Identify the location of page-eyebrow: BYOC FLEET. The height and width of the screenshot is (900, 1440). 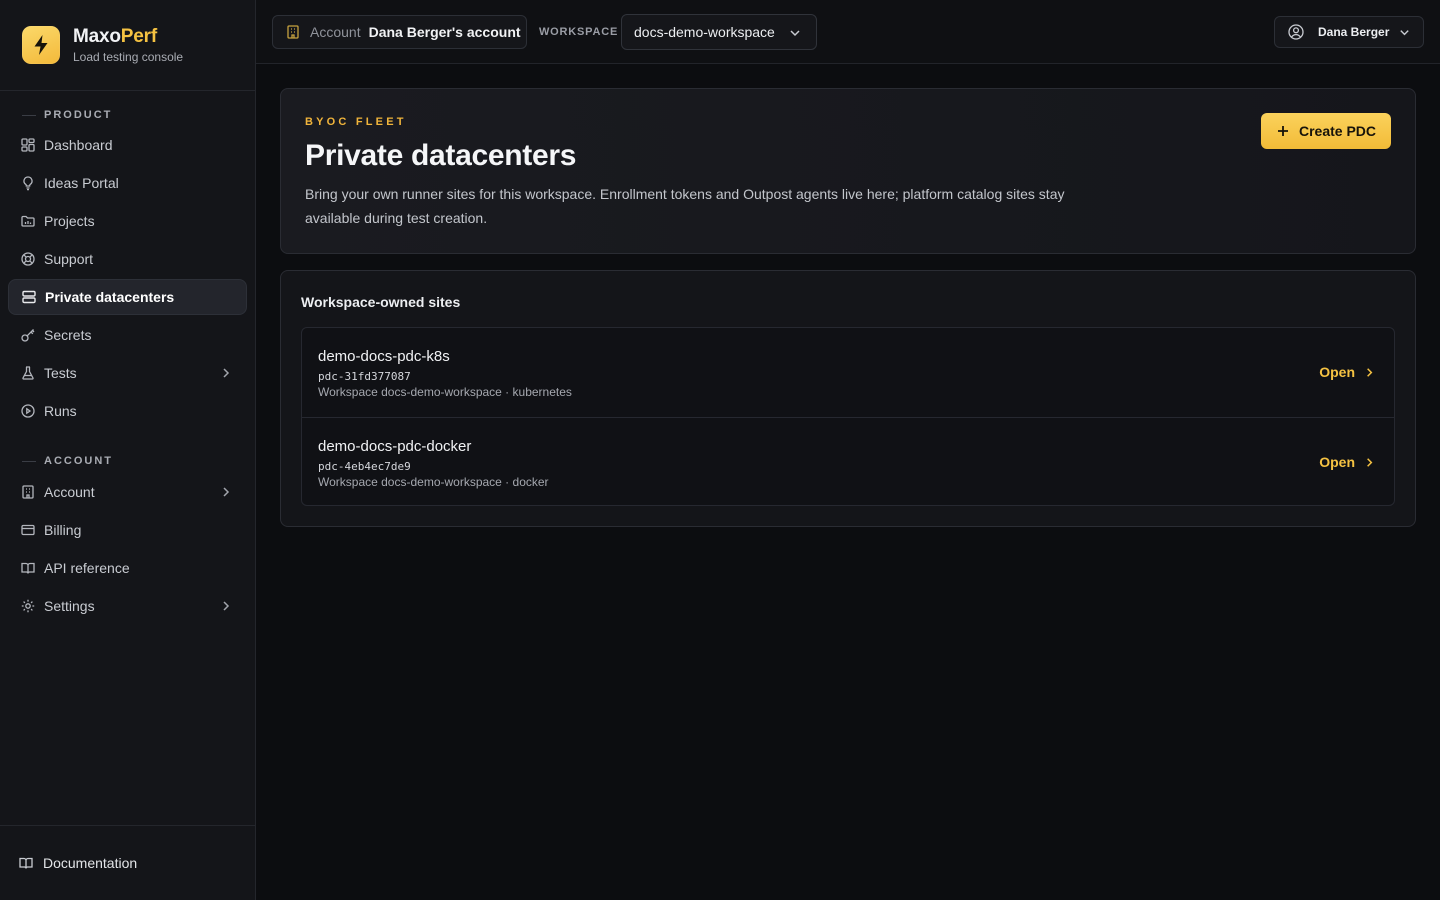
(356, 122).